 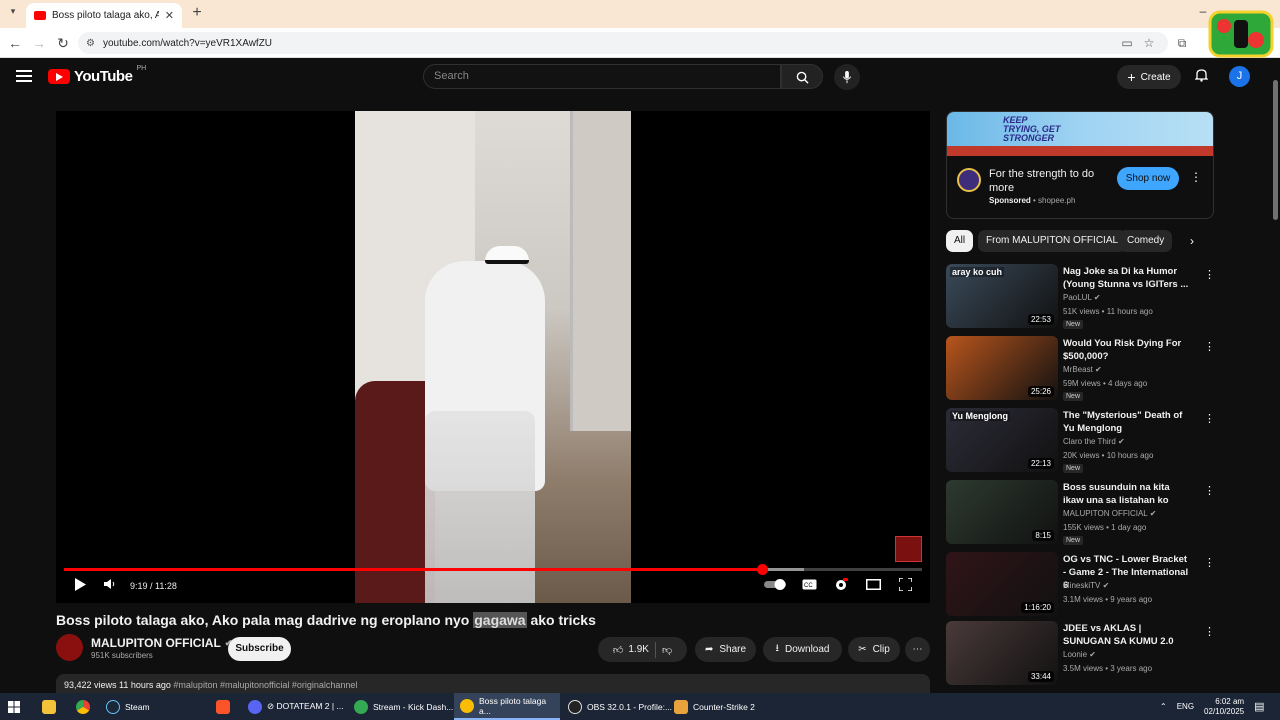 I want to click on reload-icon: ↻, so click(x=63, y=43).